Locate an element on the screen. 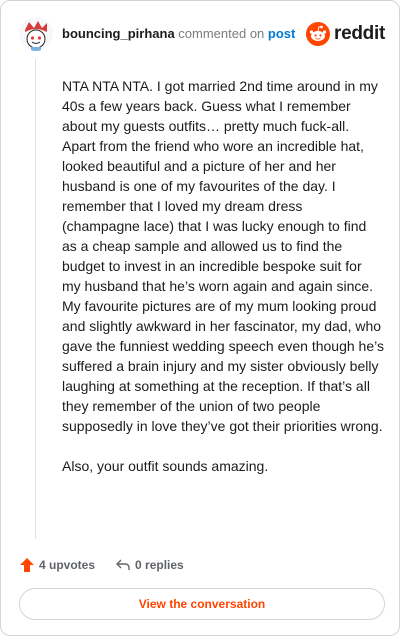 This screenshot has width=400, height=636. username-link: bouncing_pirhana is located at coordinates (118, 33).